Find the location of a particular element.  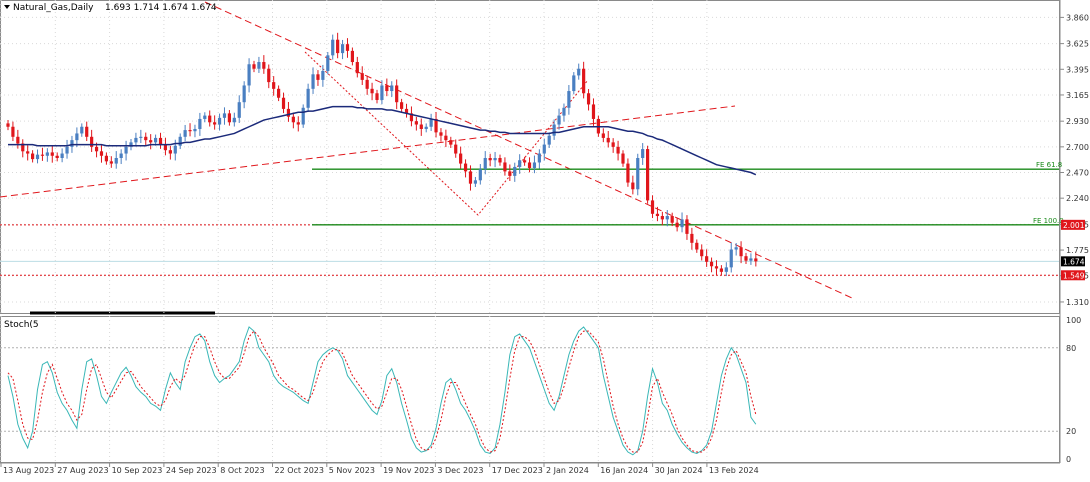

fe100-price-label: 2.001 is located at coordinates (1074, 225).